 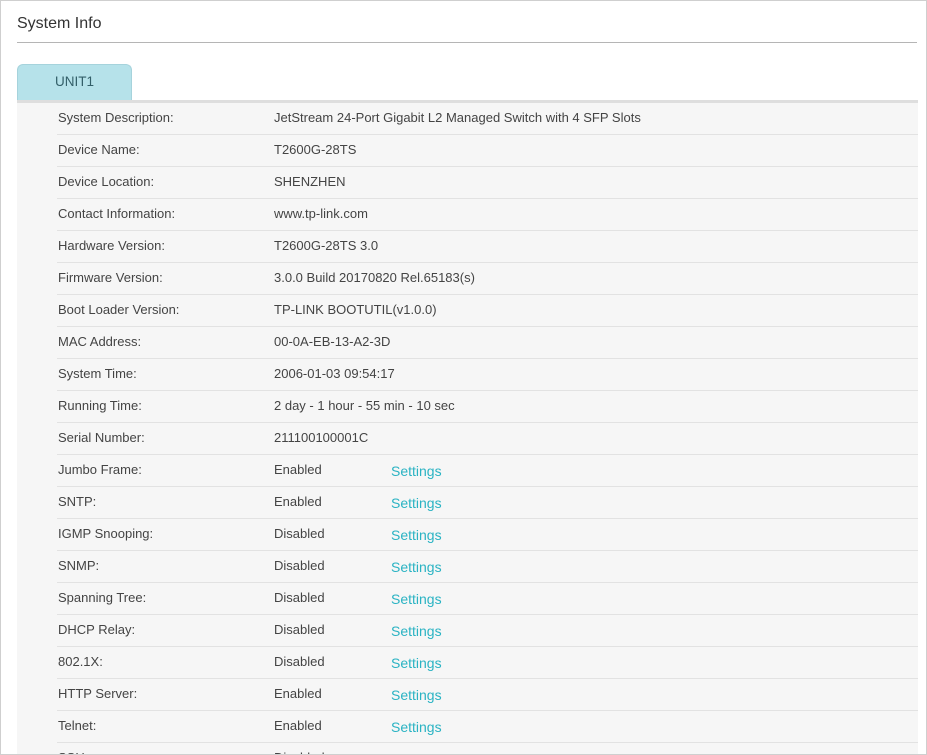 I want to click on row-value: TP-LINK BOOTUTIL(v1.0.0), so click(x=355, y=309).